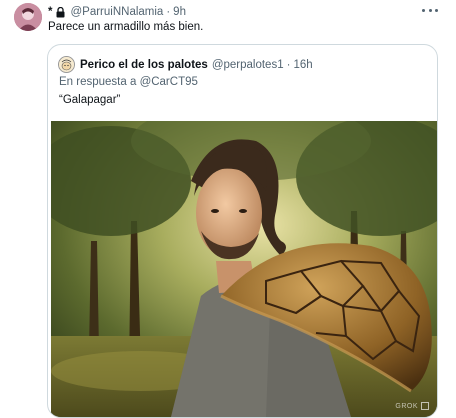 The image size is (456, 418). What do you see at coordinates (126, 27) in the screenshot?
I see `tweet-text: Parece un armadillo más bien.` at bounding box center [126, 27].